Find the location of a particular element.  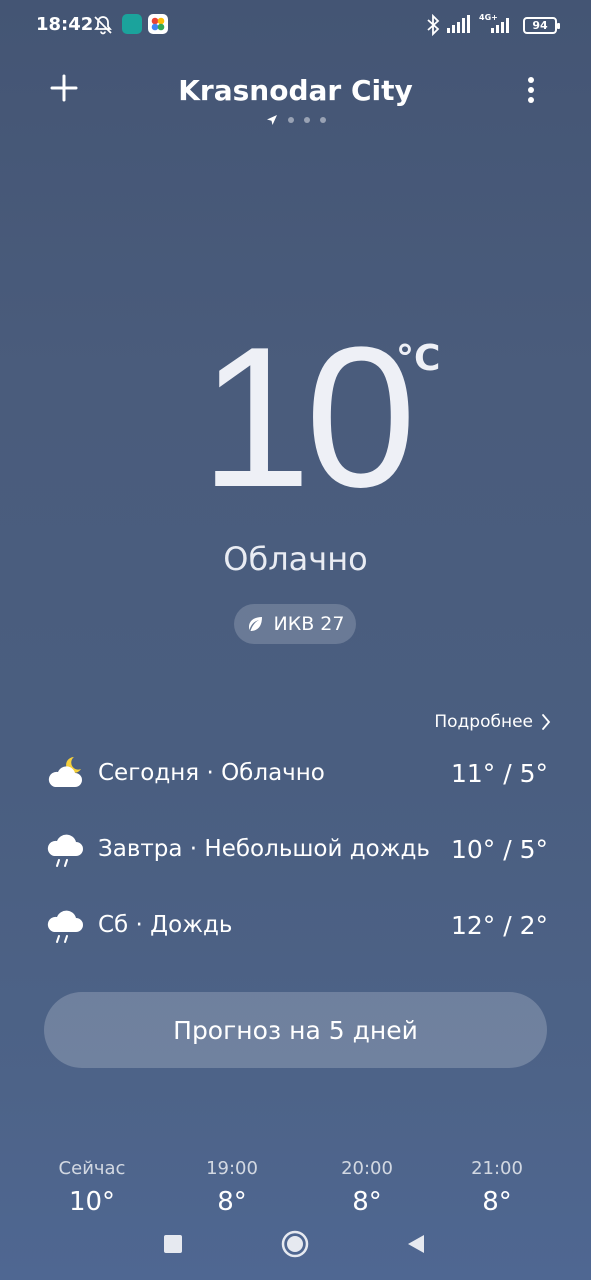

bluetooth-icon is located at coordinates (433, 26).